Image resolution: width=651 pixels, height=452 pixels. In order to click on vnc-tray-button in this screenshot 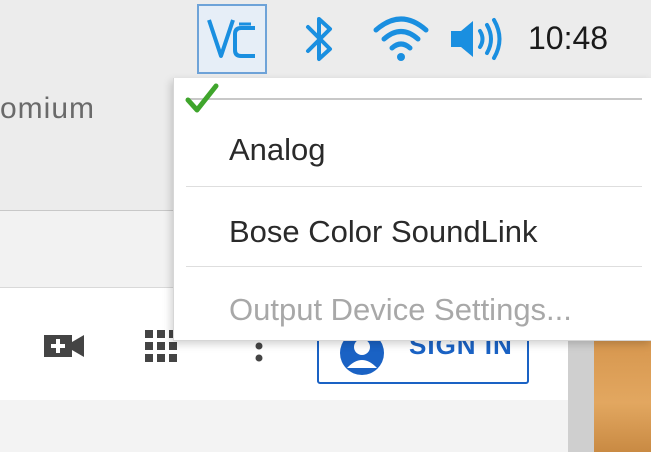, I will do `click(232, 39)`.